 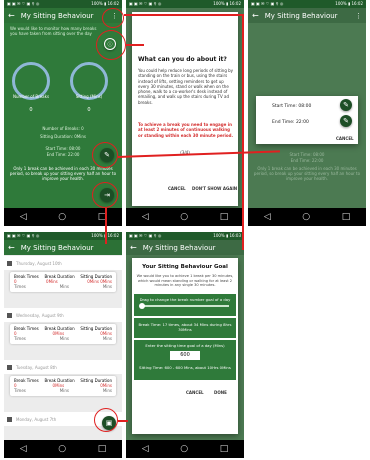 What do you see at coordinates (177, 188) in the screenshot?
I see `help-cancel-button: CANCEL` at bounding box center [177, 188].